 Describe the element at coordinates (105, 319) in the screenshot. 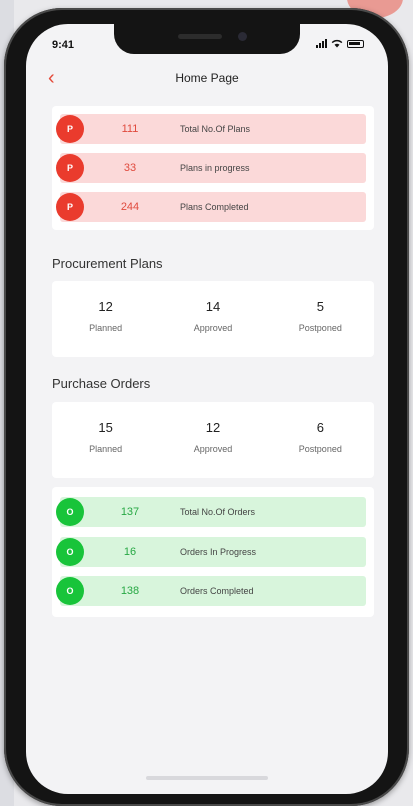

I see `procurement-stat-planned: 12 Planned` at that location.